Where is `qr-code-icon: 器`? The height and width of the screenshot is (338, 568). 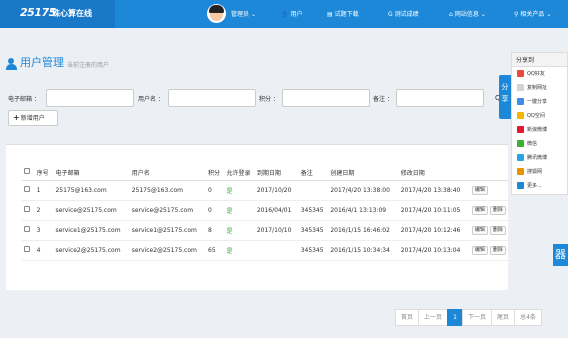 qr-code-icon: 器 is located at coordinates (560, 255).